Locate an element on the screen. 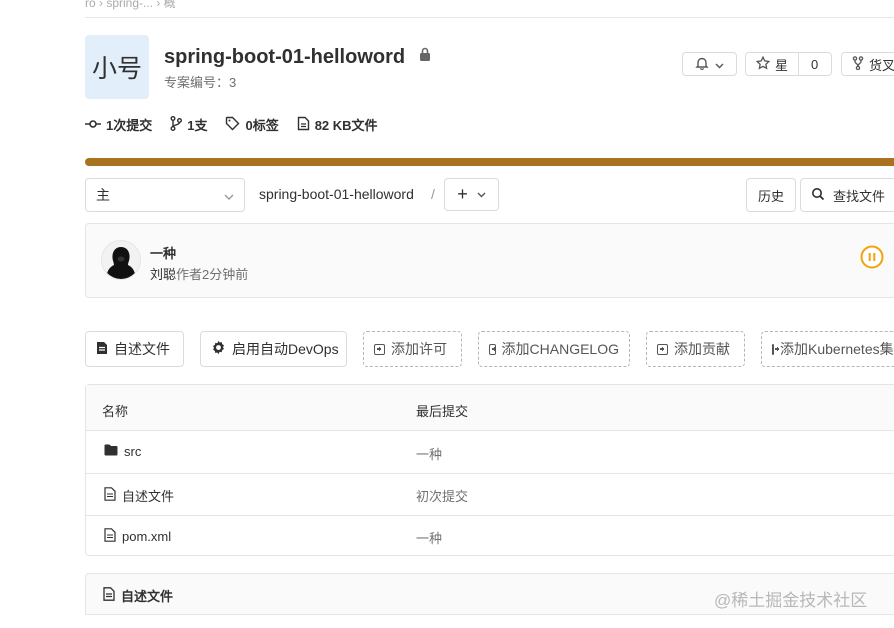 The width and height of the screenshot is (894, 628). add-license-label: 添加许可 is located at coordinates (419, 349).